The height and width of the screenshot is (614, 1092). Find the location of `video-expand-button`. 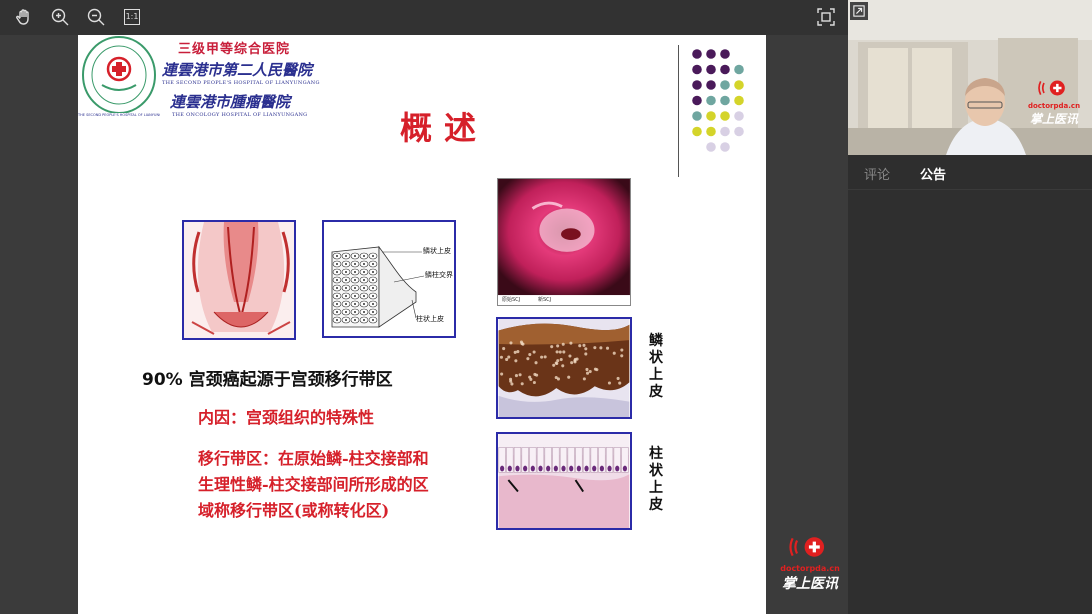

video-expand-button is located at coordinates (859, 11).